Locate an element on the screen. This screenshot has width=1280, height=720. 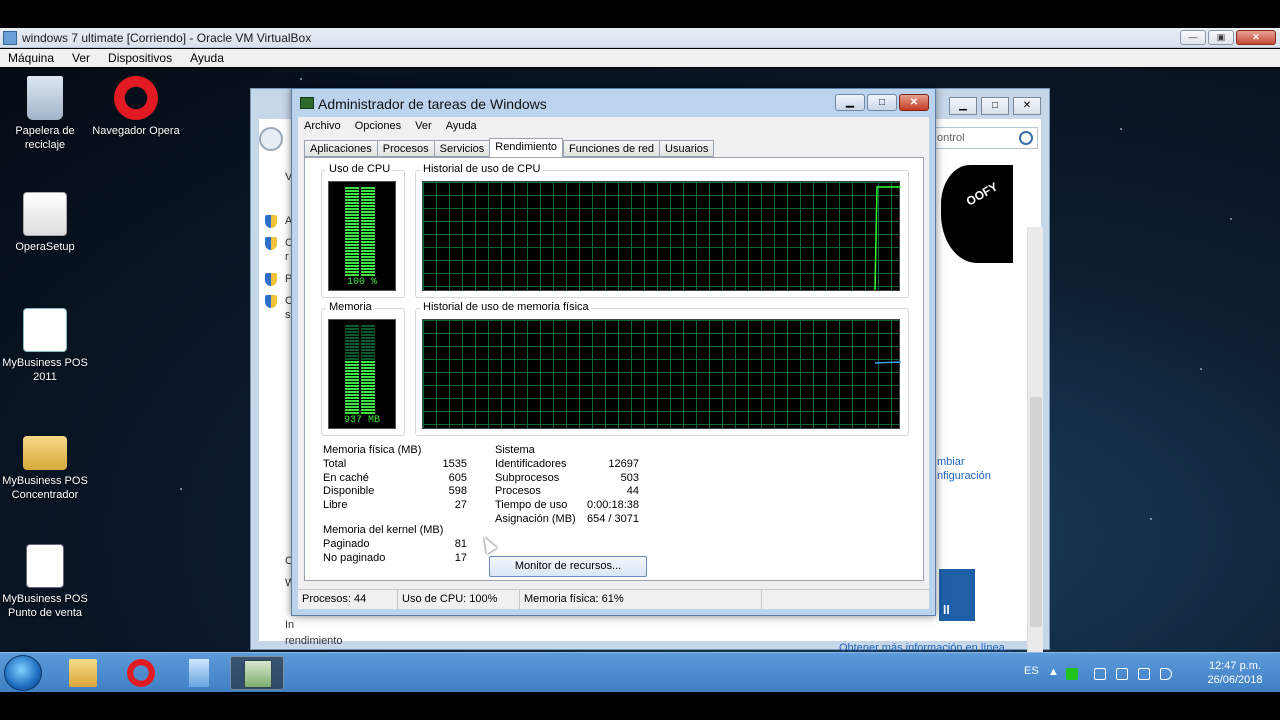
back-icon is located at coordinates (271, 139).